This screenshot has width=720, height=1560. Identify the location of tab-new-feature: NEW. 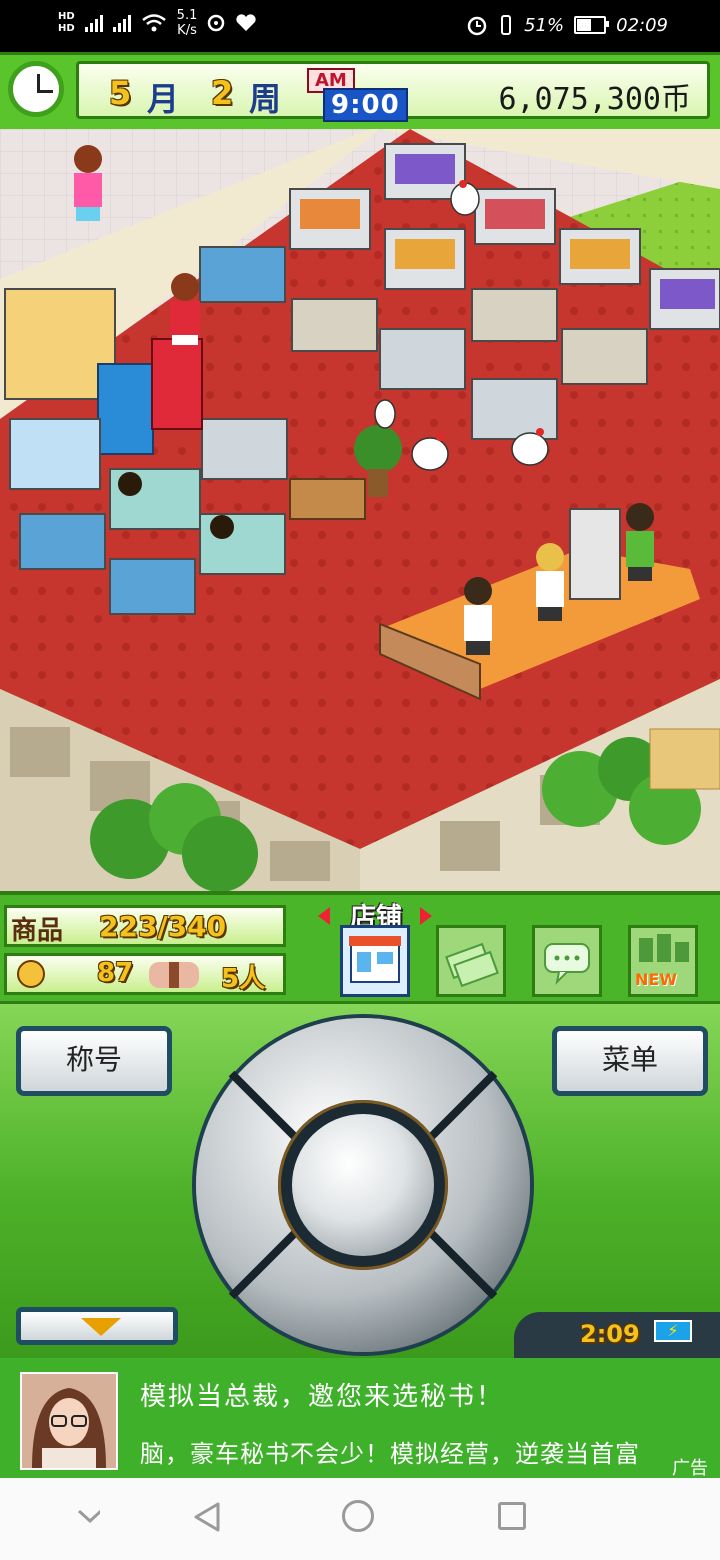
(663, 961).